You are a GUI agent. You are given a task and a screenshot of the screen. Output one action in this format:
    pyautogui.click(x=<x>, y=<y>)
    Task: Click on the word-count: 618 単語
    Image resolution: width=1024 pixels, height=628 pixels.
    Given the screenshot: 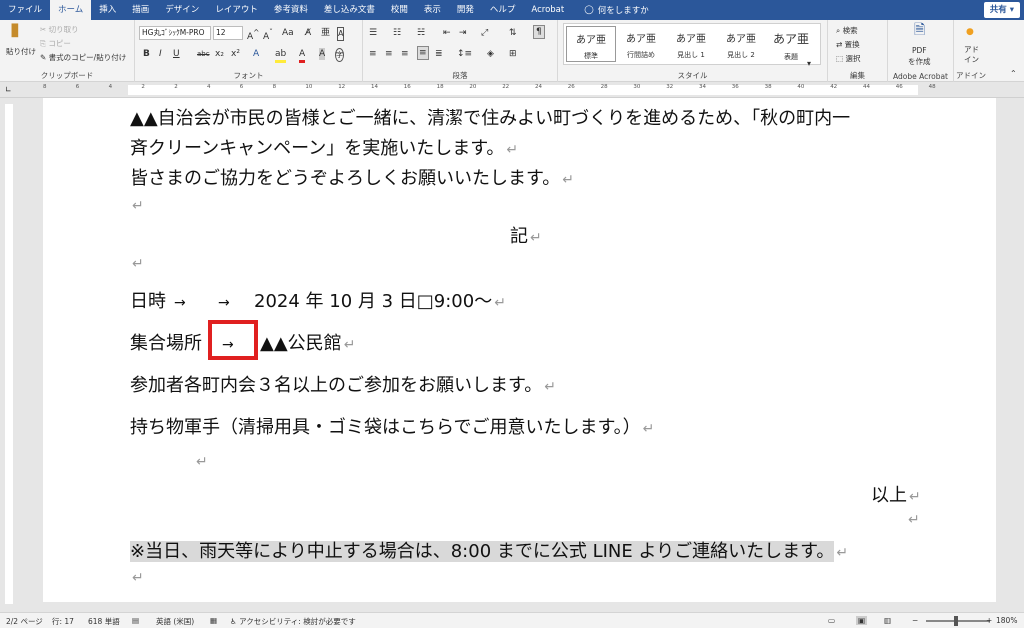 What is the action you would take?
    pyautogui.click(x=104, y=621)
    